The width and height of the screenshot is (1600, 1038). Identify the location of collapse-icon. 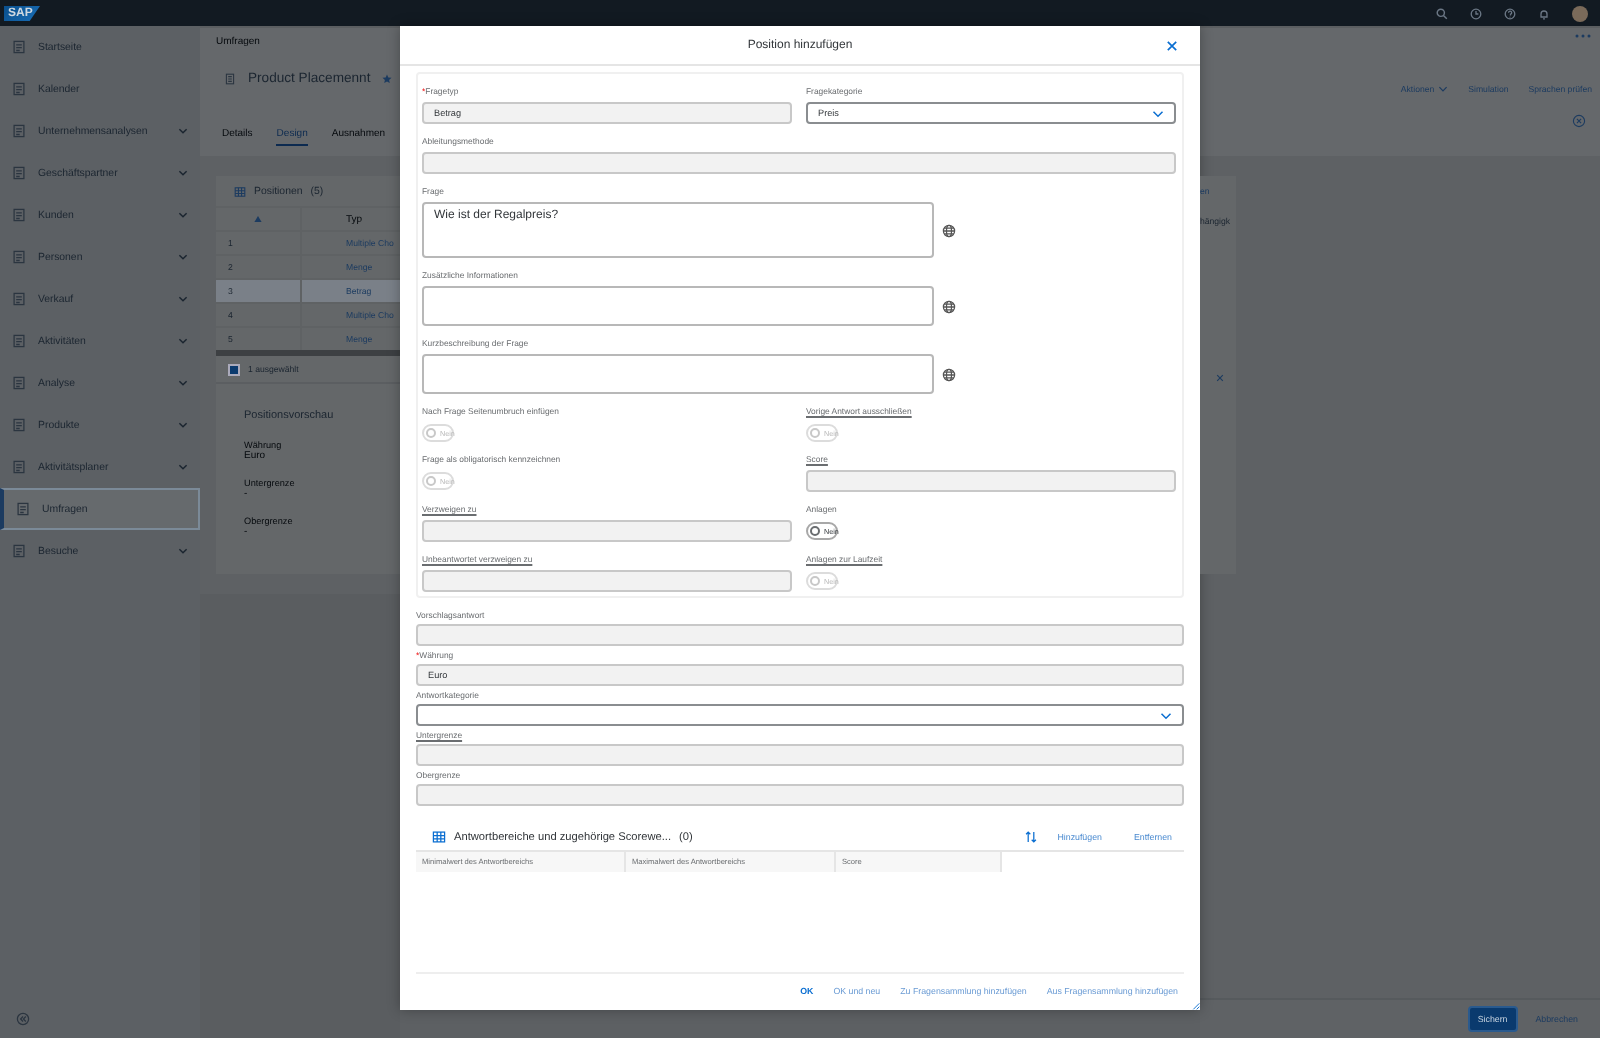
(23, 1019).